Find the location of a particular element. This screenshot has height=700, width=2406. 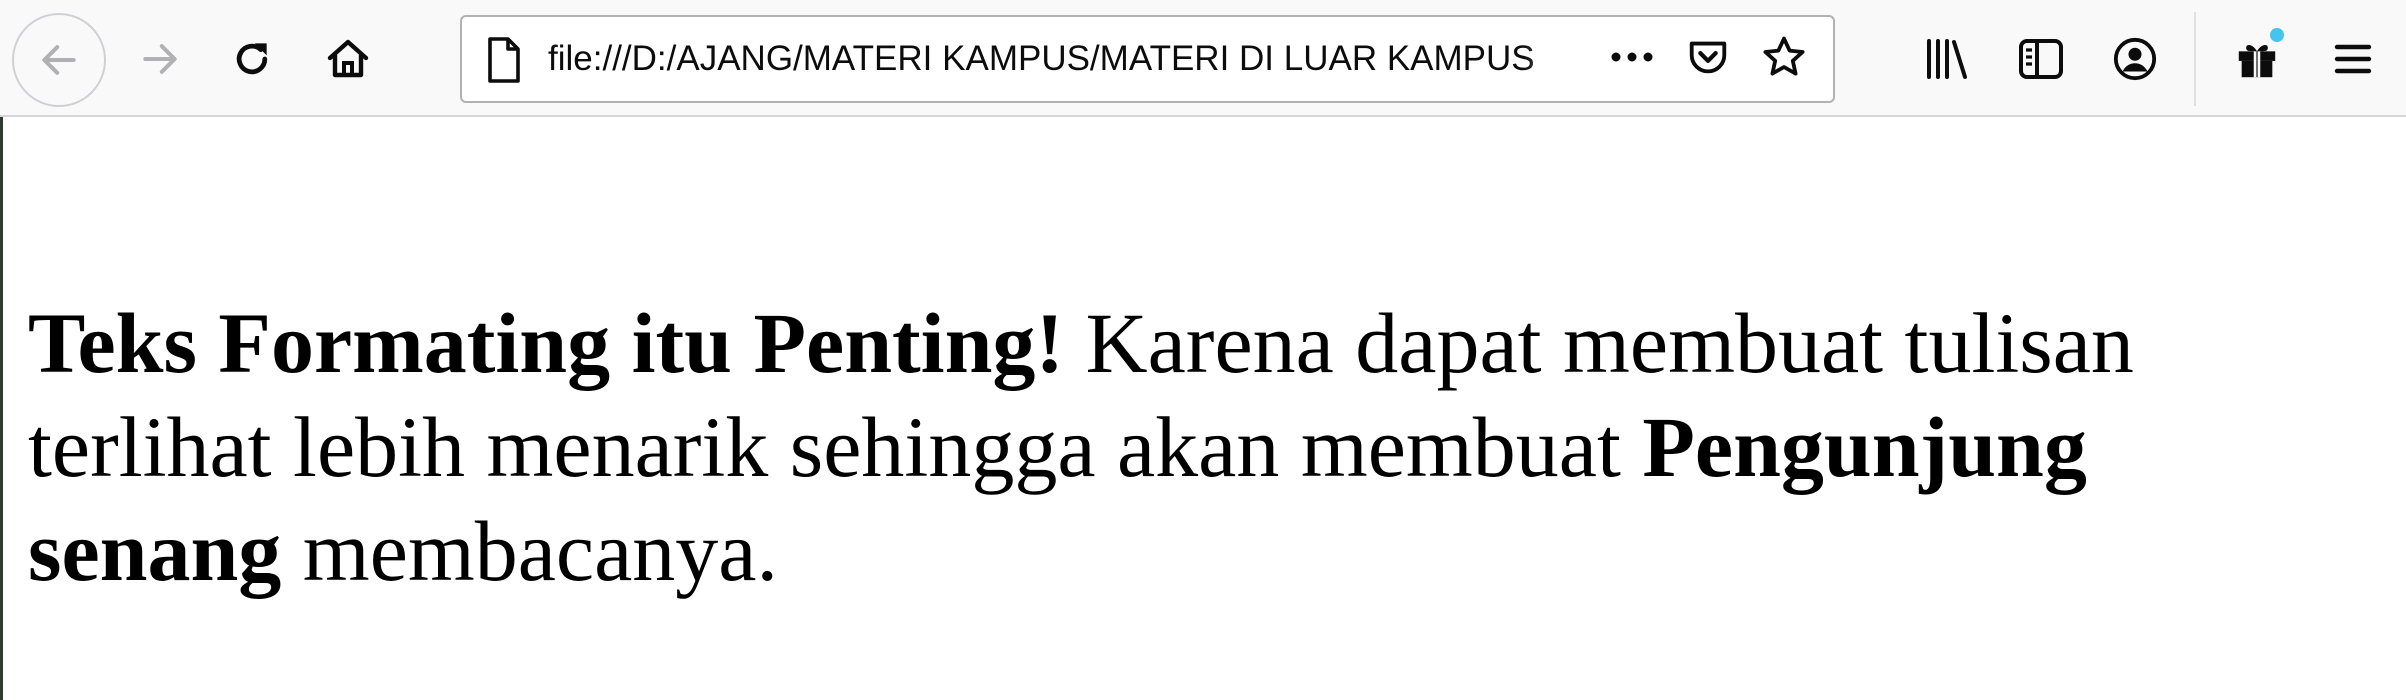

library-icon is located at coordinates (1947, 59).